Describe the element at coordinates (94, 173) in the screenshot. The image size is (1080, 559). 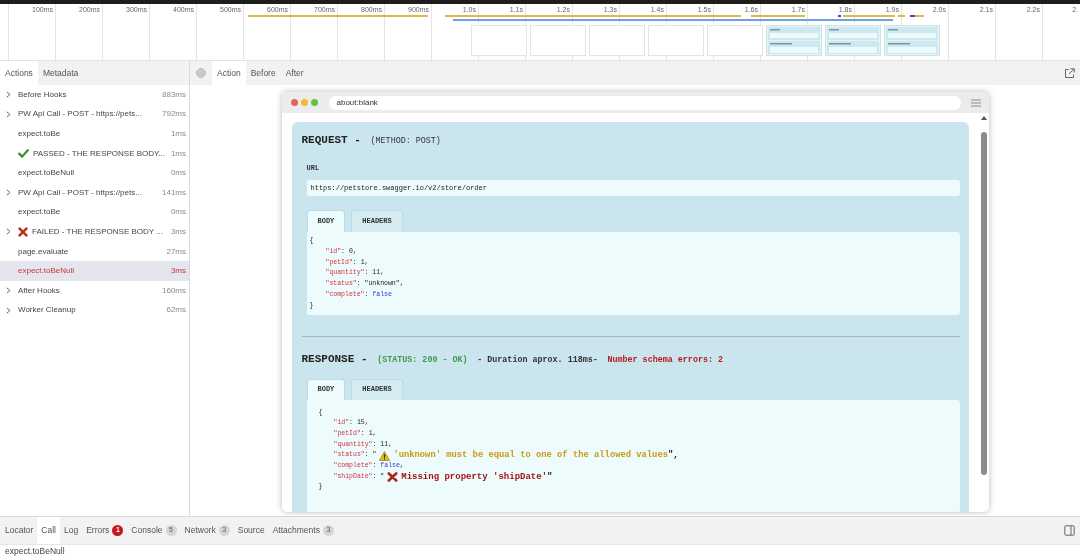
I see `action-row: expect.toBeNull 0ms` at that location.